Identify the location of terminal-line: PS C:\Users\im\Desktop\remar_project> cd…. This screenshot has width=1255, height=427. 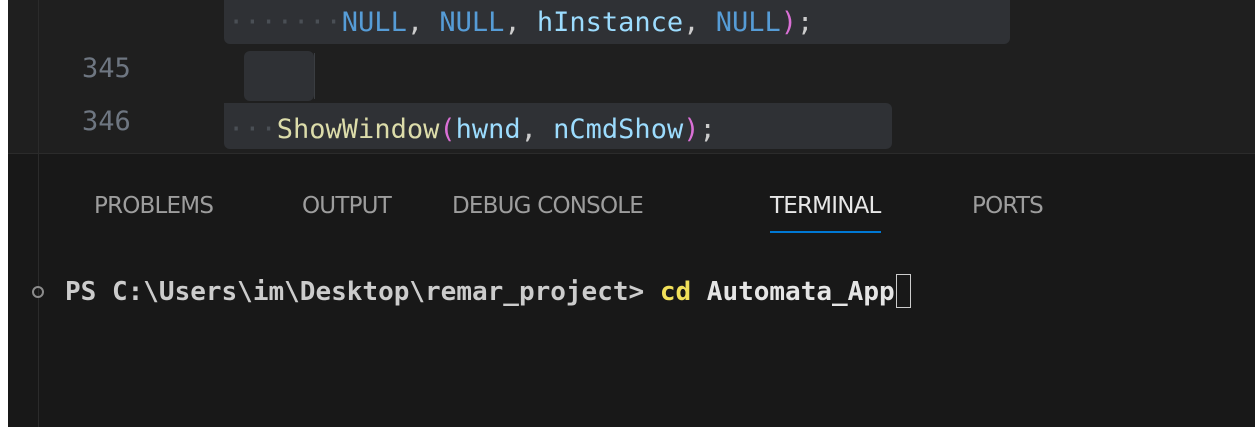
(631, 292).